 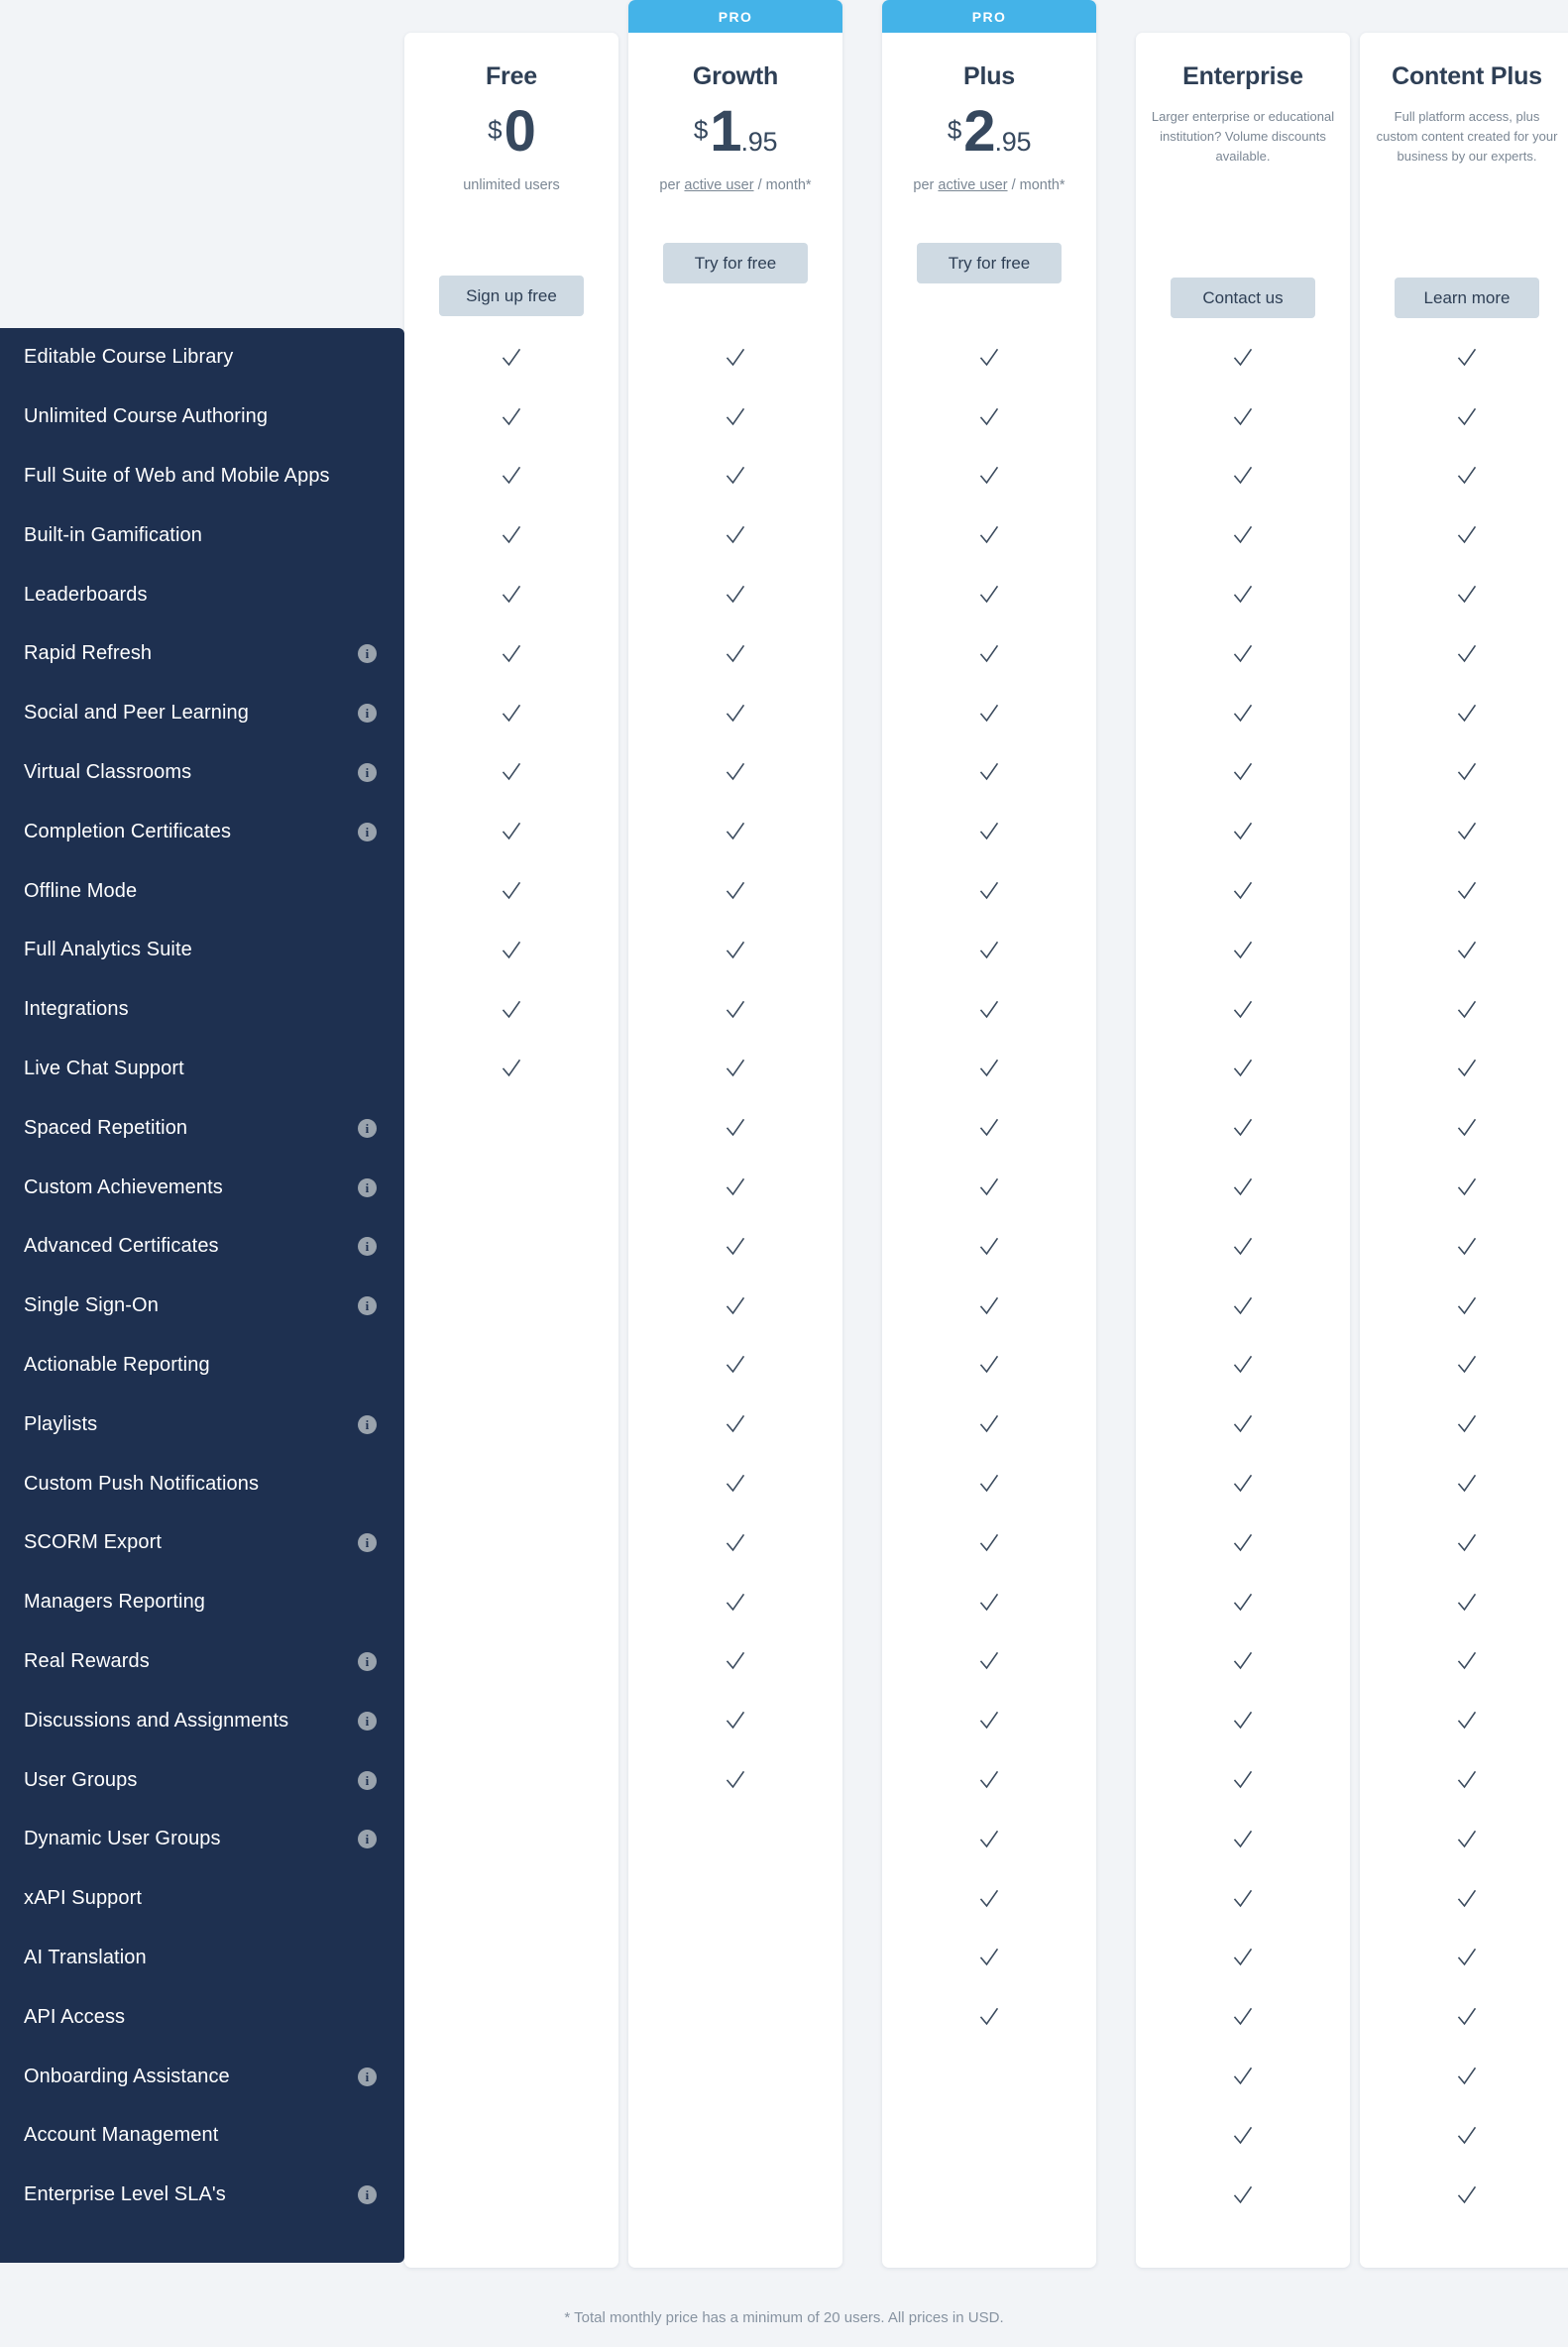 What do you see at coordinates (122, 1839) in the screenshot?
I see `feature-label: Dynamic User Groups` at bounding box center [122, 1839].